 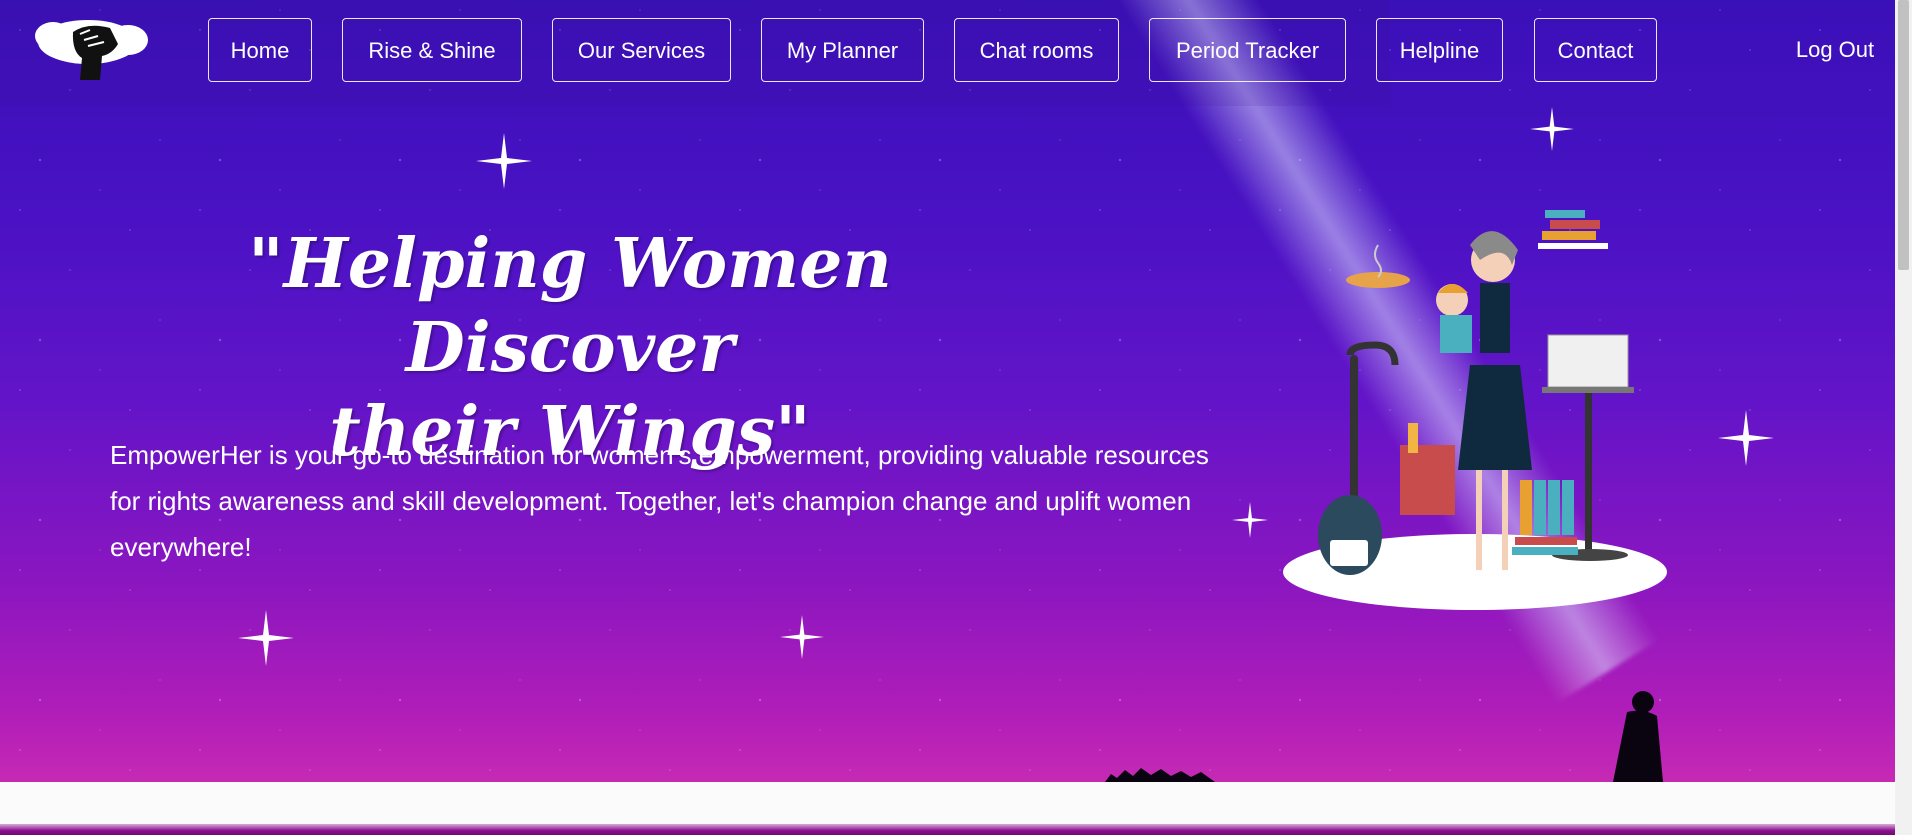 I want to click on nav-chat-rooms-button: Chat rooms, so click(x=1036, y=50).